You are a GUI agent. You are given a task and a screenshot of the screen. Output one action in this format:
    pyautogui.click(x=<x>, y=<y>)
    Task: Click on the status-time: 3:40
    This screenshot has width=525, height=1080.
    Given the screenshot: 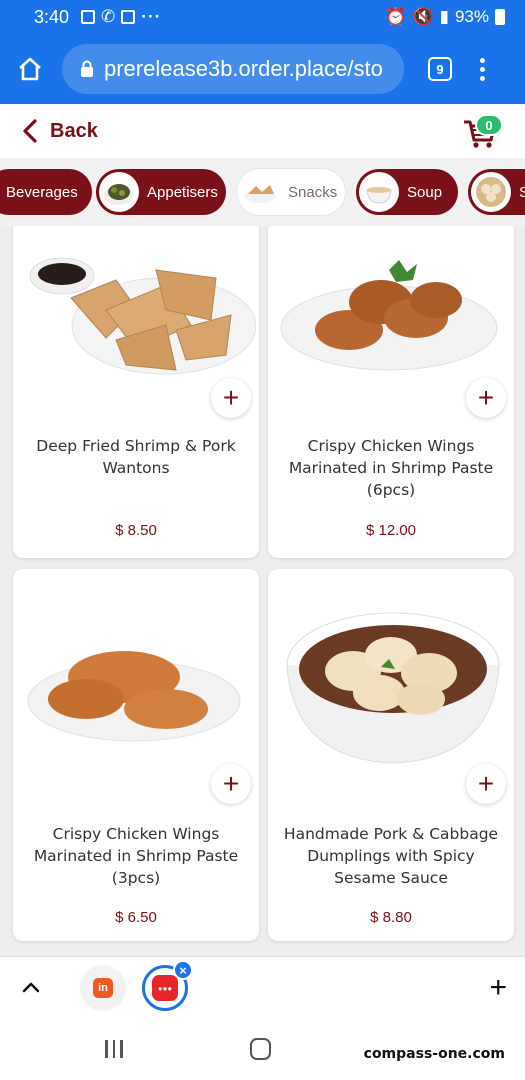 What is the action you would take?
    pyautogui.click(x=52, y=16)
    